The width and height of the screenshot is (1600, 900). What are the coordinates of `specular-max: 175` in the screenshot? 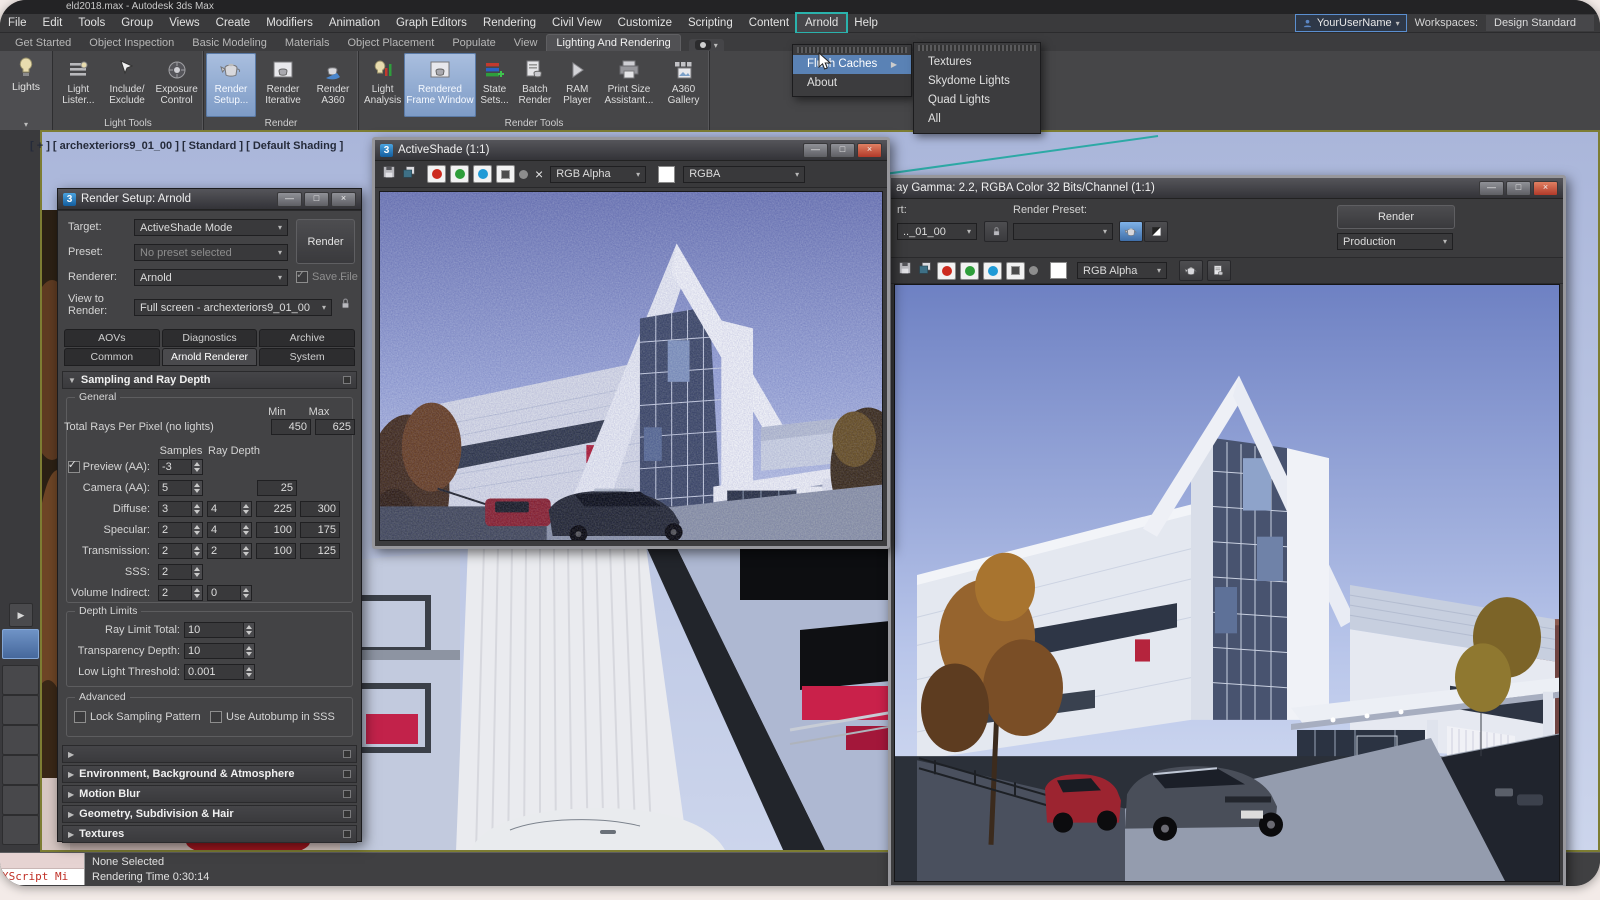 It's located at (320, 529).